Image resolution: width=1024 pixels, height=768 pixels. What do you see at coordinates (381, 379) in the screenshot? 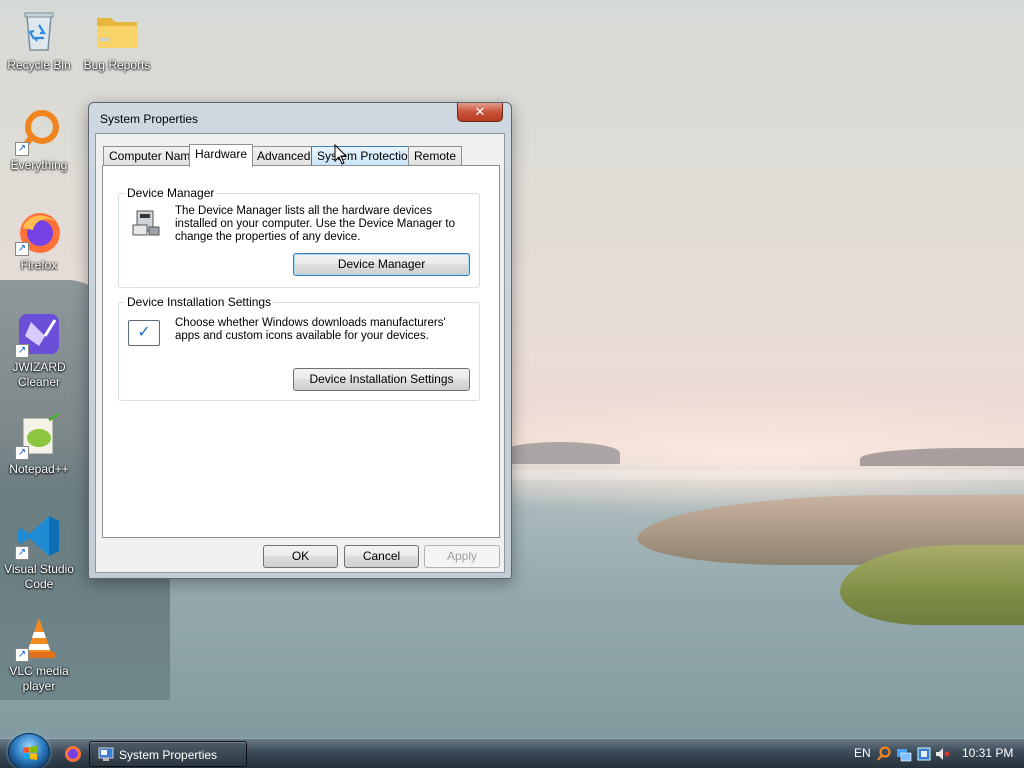
I see `device-installation-settings-button: Device Installation Settings` at bounding box center [381, 379].